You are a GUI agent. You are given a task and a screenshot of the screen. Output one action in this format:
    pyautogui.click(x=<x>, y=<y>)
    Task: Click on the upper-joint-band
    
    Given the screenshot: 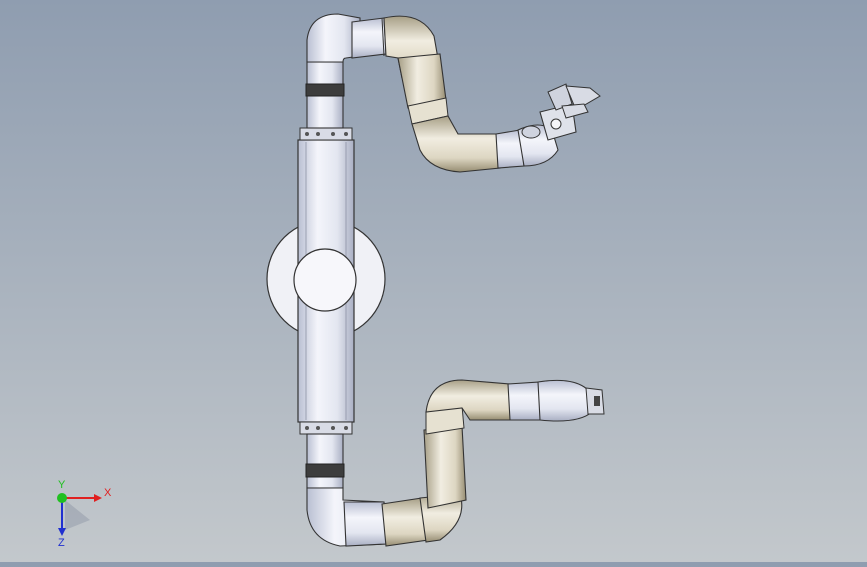 What is the action you would take?
    pyautogui.click(x=325, y=90)
    